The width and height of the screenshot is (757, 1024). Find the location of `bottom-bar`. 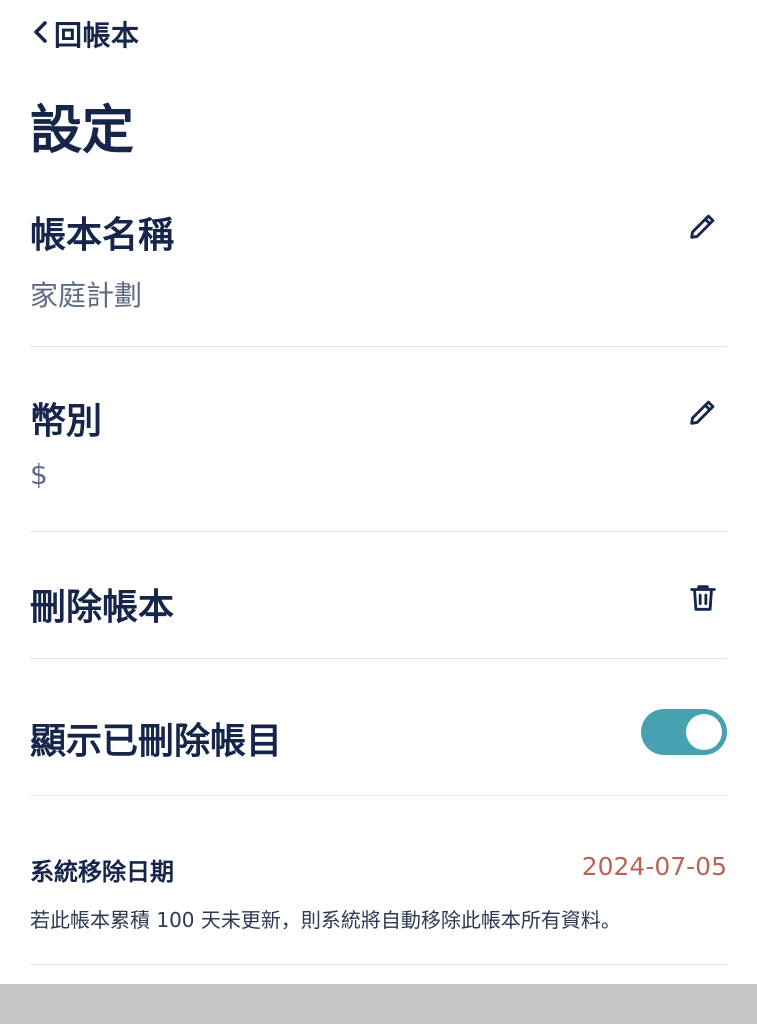

bottom-bar is located at coordinates (378, 1004).